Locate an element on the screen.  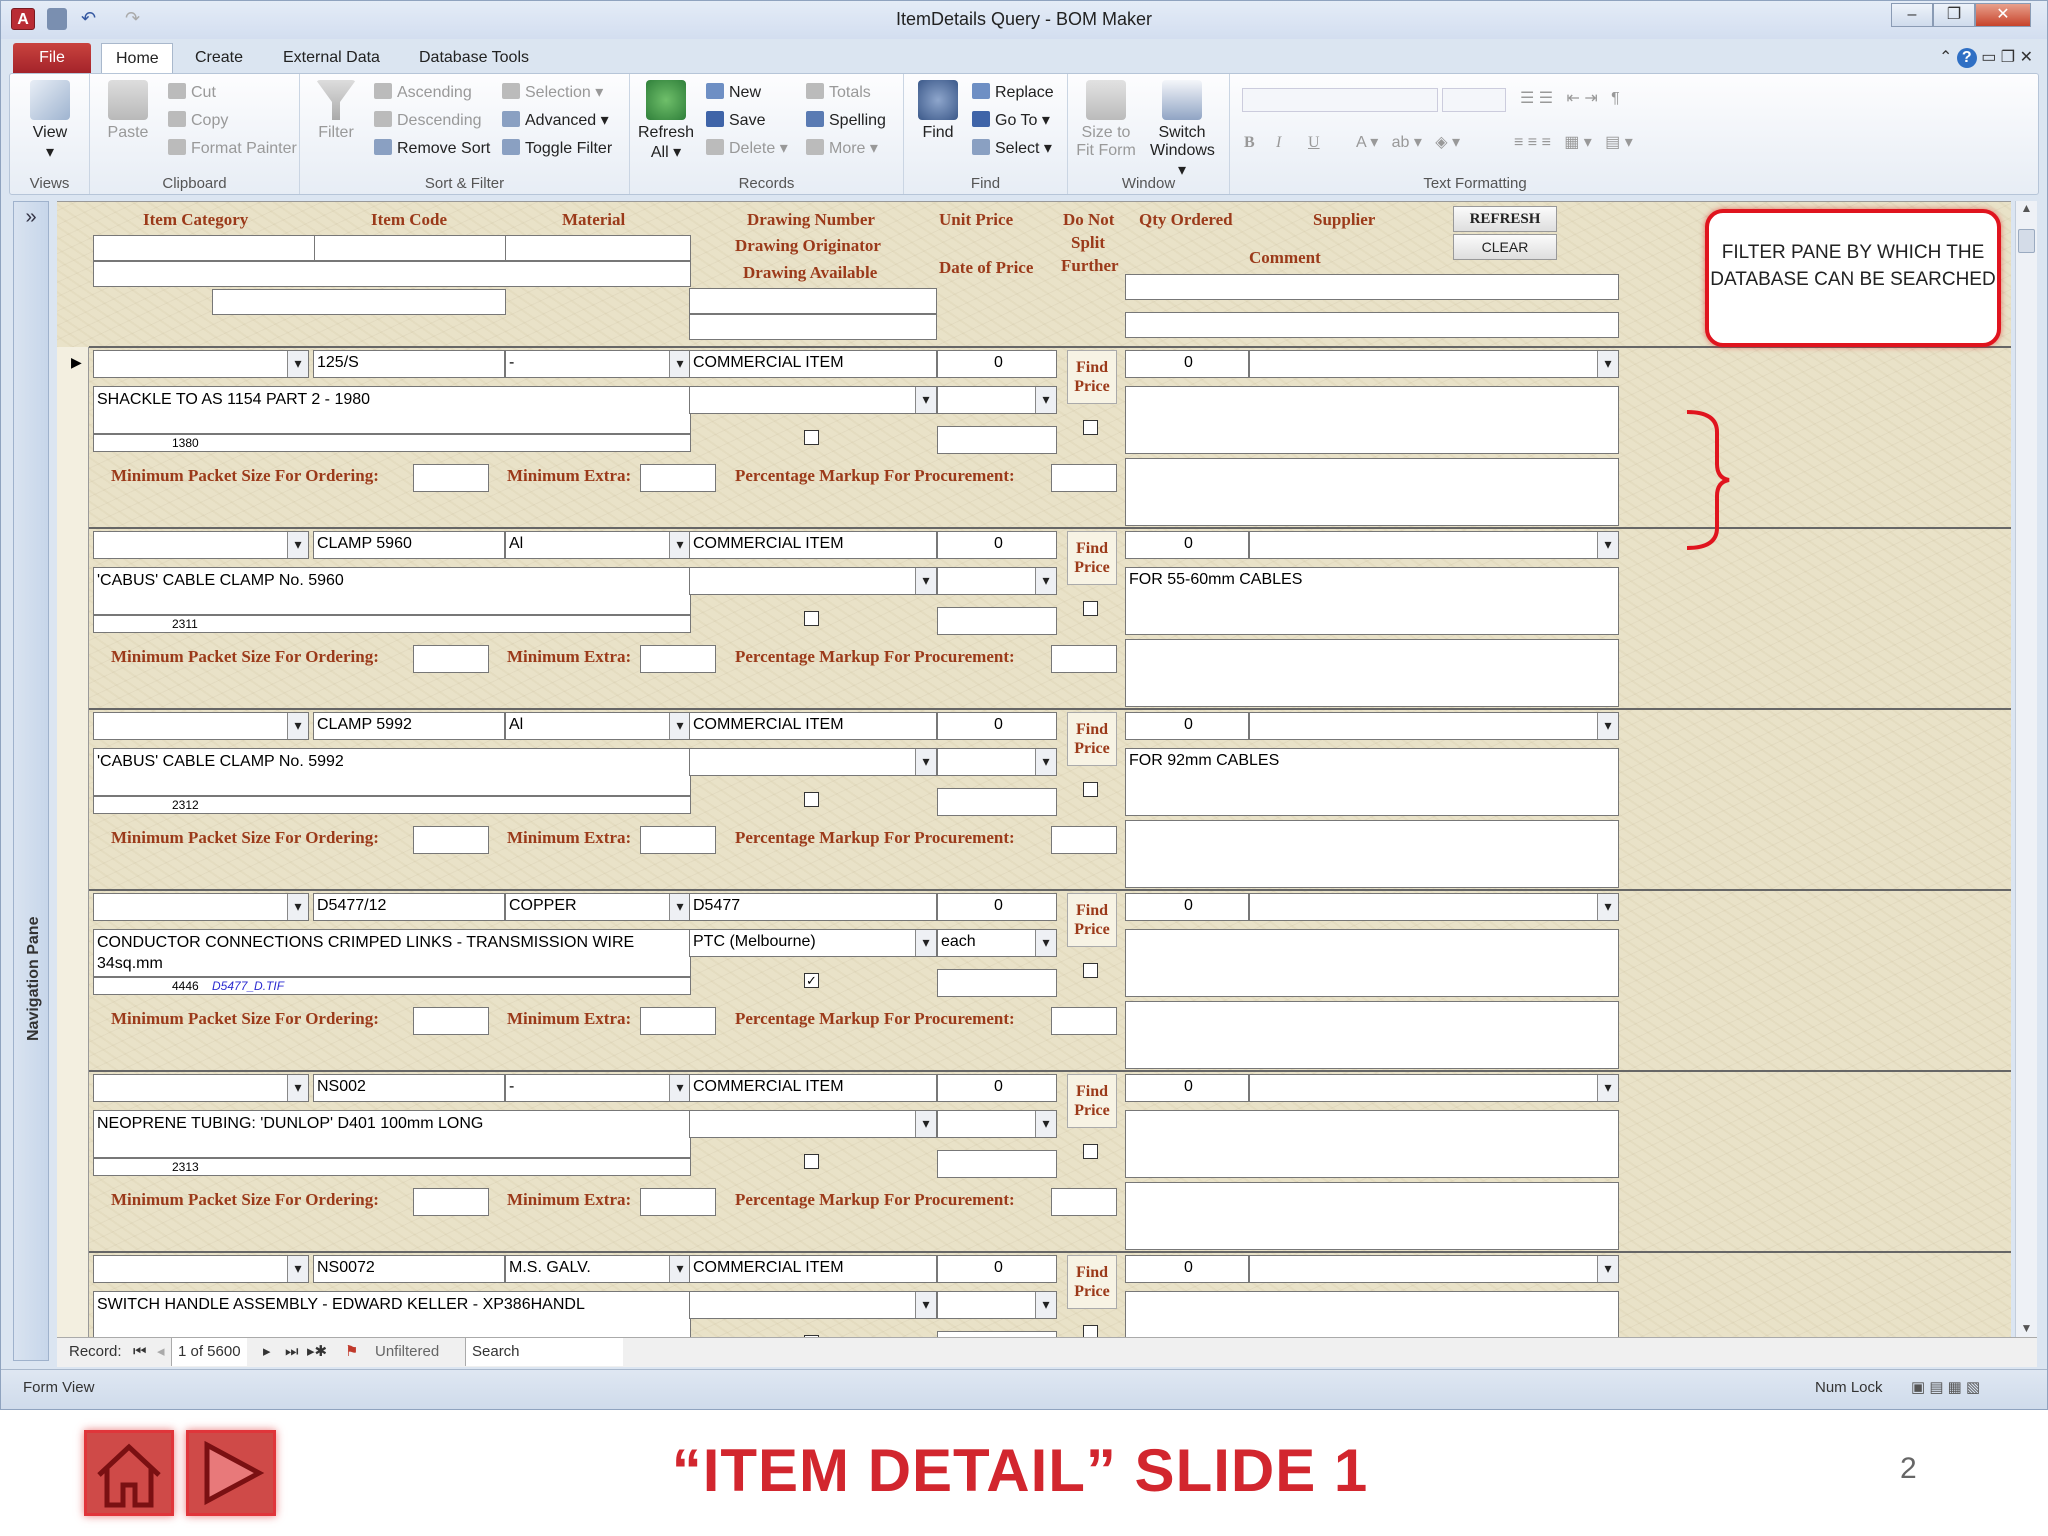
format-painter-button: Format Painter is located at coordinates (232, 149).